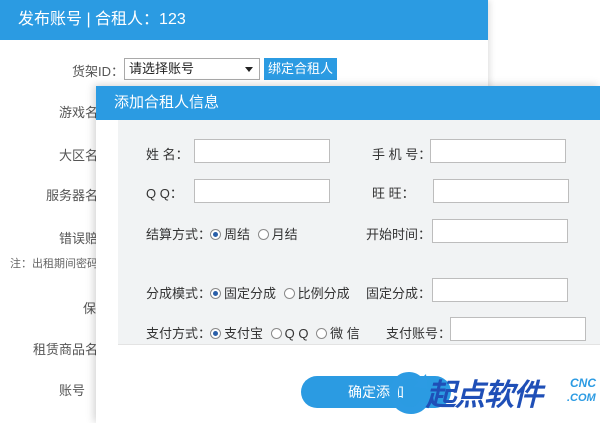 This screenshot has width=600, height=423. Describe the element at coordinates (72, 195) in the screenshot. I see `server-label: 服务器名` at that location.